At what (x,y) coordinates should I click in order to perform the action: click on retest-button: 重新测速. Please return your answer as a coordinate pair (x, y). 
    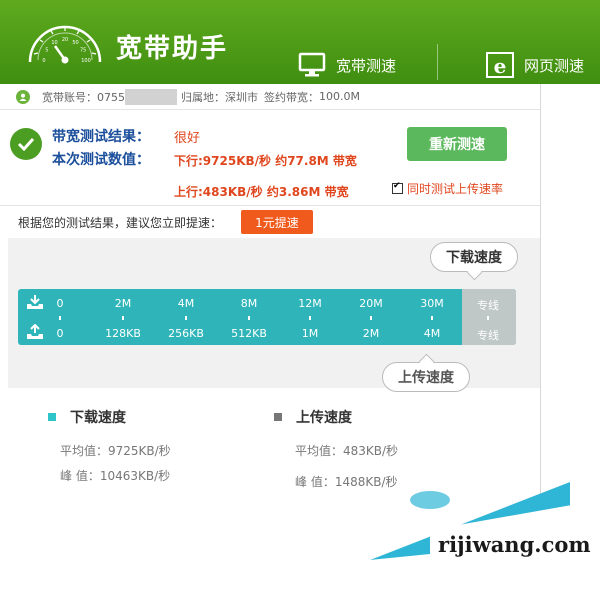
    Looking at the image, I should click on (457, 144).